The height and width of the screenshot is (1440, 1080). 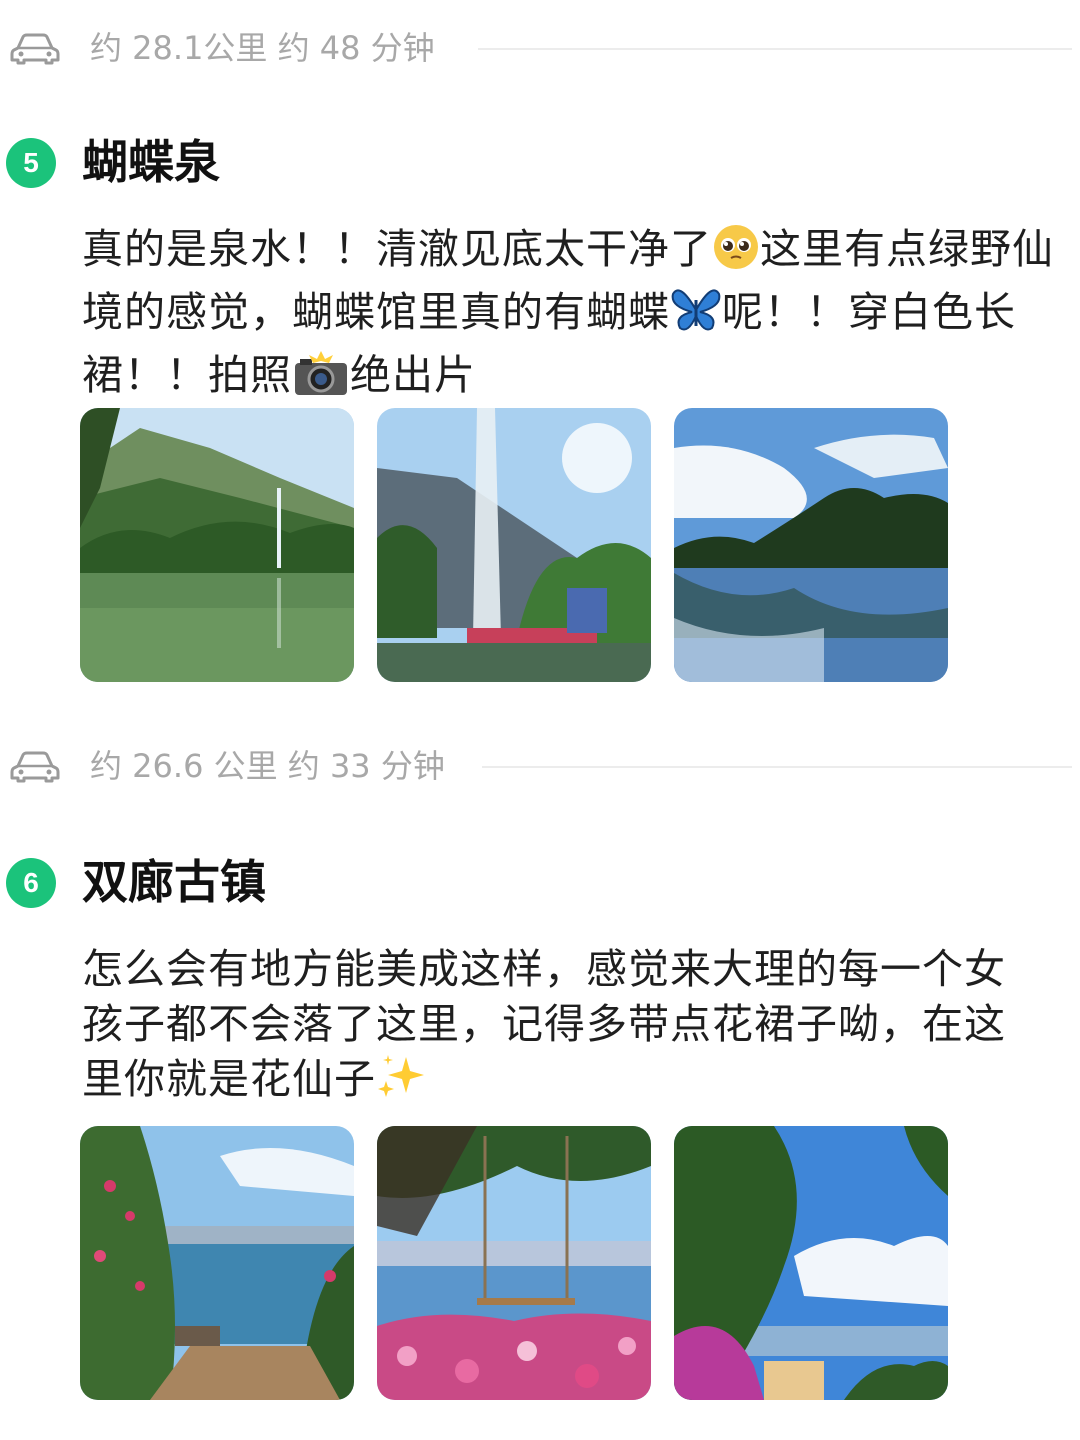 I want to click on spot-number-badge: 6, so click(x=31, y=883).